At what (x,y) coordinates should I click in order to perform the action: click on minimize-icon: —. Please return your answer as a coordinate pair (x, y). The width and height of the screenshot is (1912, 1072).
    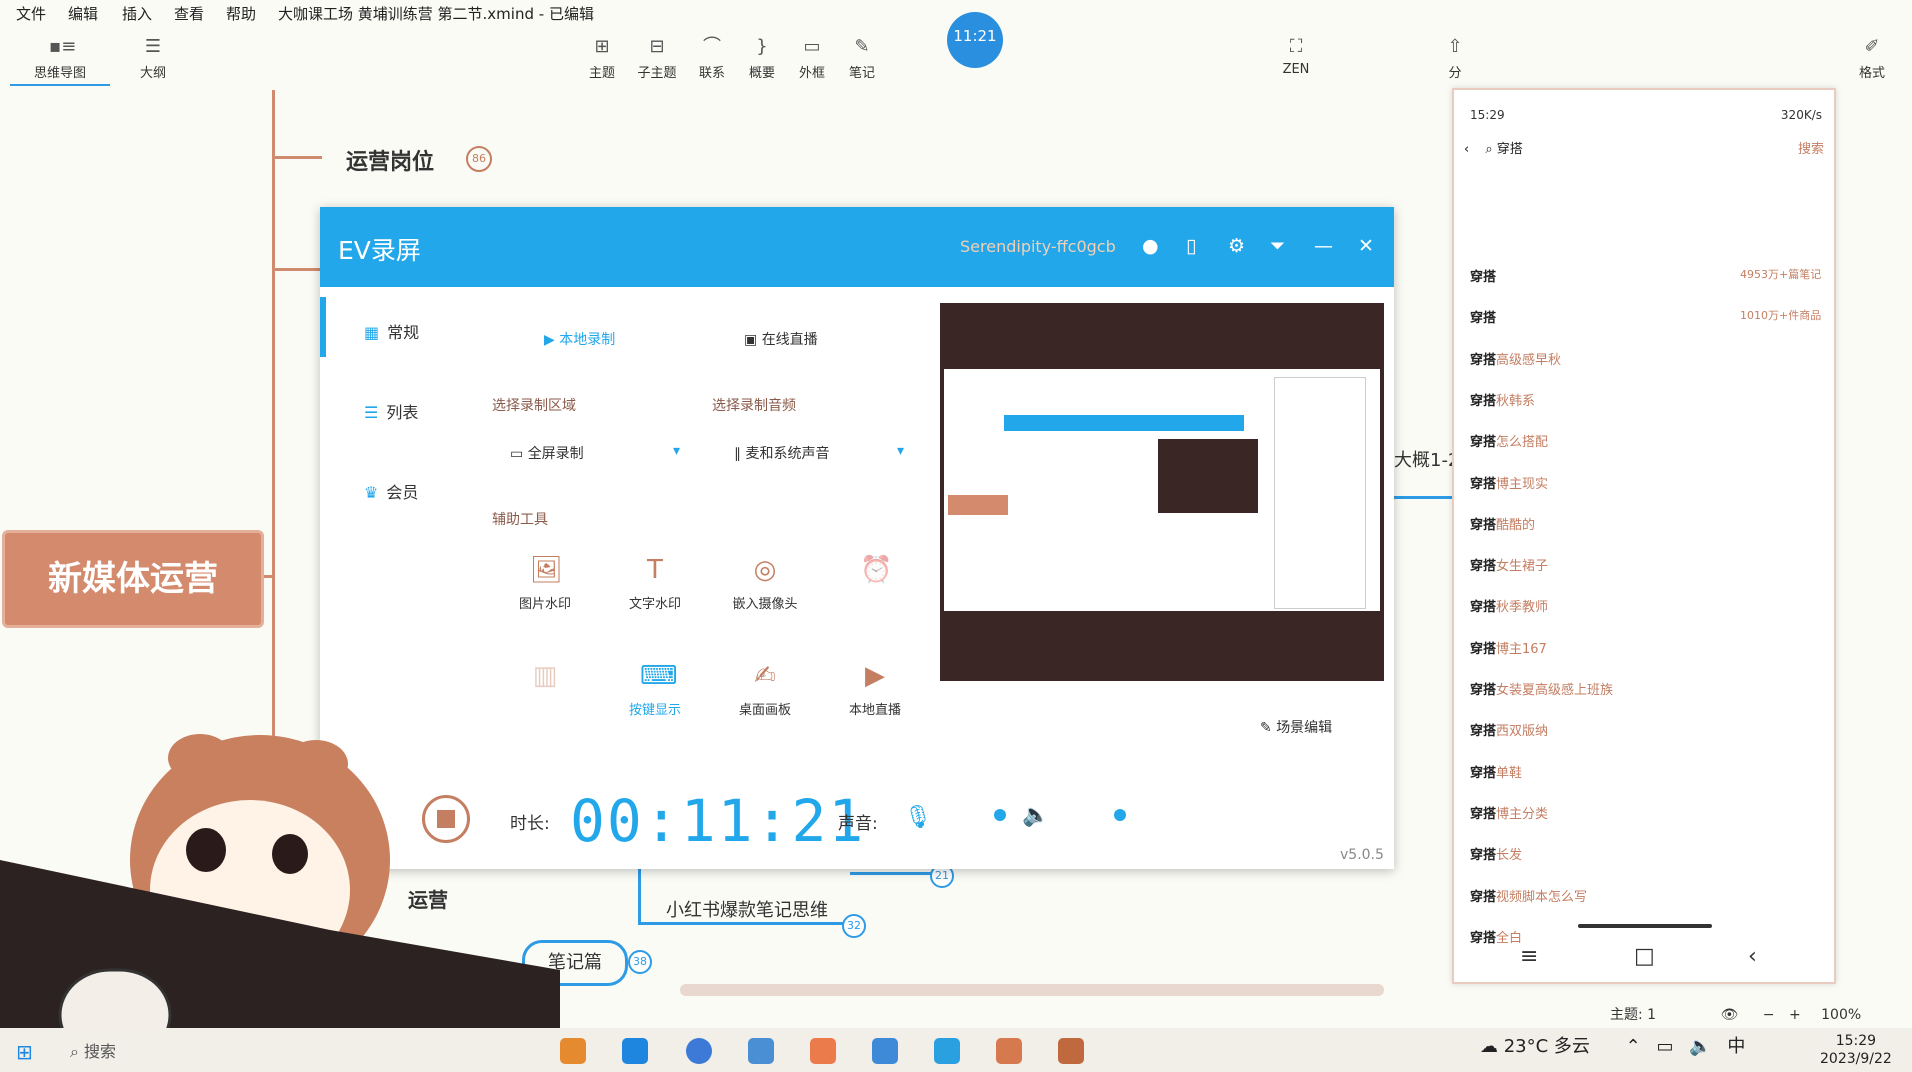
    Looking at the image, I should click on (1323, 246).